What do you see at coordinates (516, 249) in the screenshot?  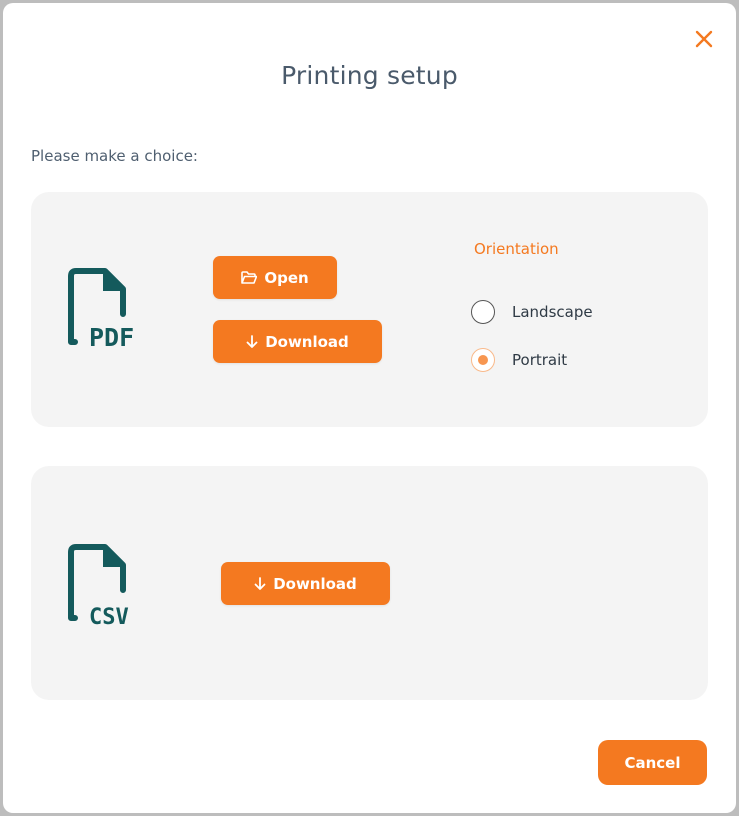 I see `orientation-label: Orientation` at bounding box center [516, 249].